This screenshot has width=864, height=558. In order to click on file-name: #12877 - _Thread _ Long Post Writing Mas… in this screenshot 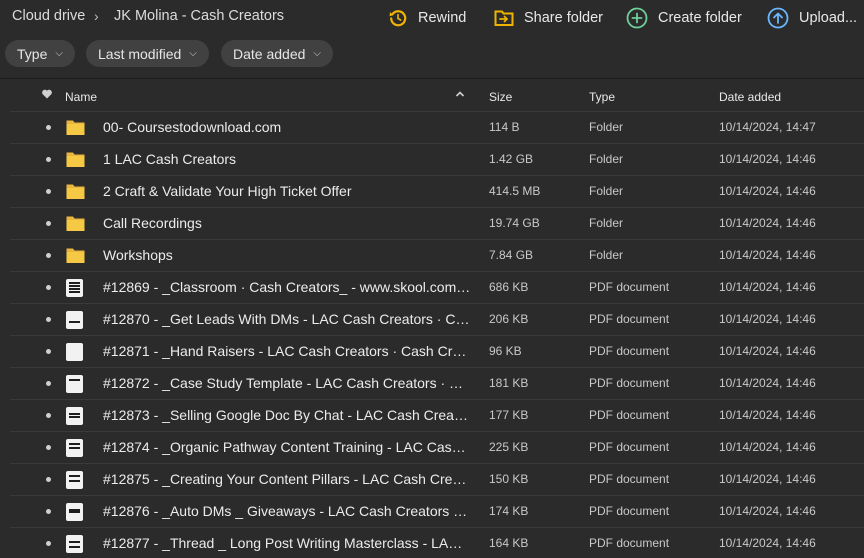, I will do `click(287, 543)`.